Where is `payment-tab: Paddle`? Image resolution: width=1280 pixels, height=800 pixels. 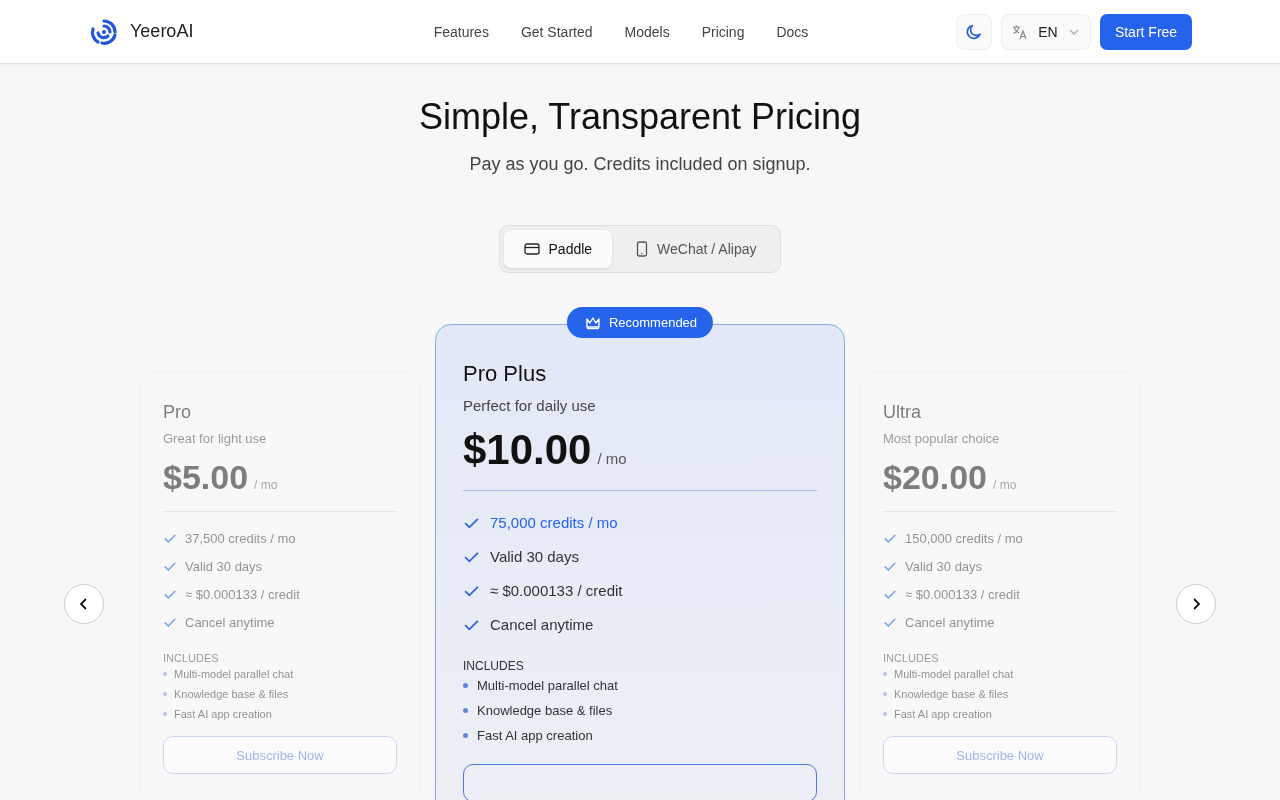
payment-tab: Paddle is located at coordinates (558, 249).